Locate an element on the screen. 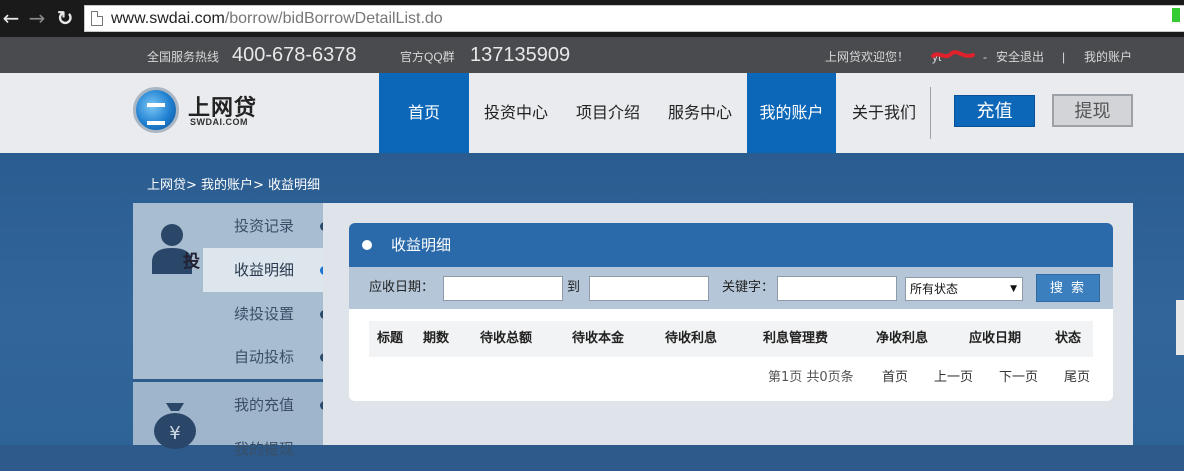 The height and width of the screenshot is (471, 1184). sidebar: 投 投资记录 收益明细 续投设置 自动投标 ¥ 我的充值 我的提现 is located at coordinates (231, 330).